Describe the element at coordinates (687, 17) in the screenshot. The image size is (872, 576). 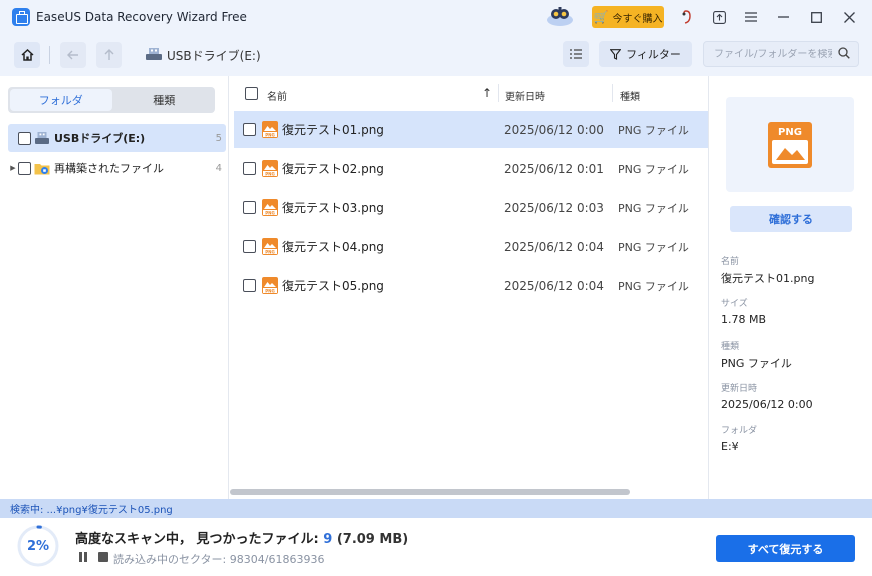
I see `share-icon` at that location.